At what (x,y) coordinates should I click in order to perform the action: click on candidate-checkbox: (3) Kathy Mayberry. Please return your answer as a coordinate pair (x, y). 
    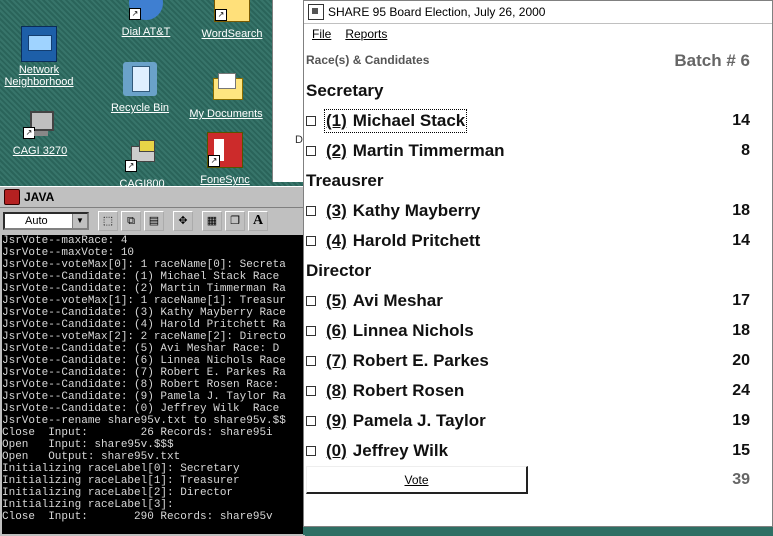
    Looking at the image, I should click on (393, 211).